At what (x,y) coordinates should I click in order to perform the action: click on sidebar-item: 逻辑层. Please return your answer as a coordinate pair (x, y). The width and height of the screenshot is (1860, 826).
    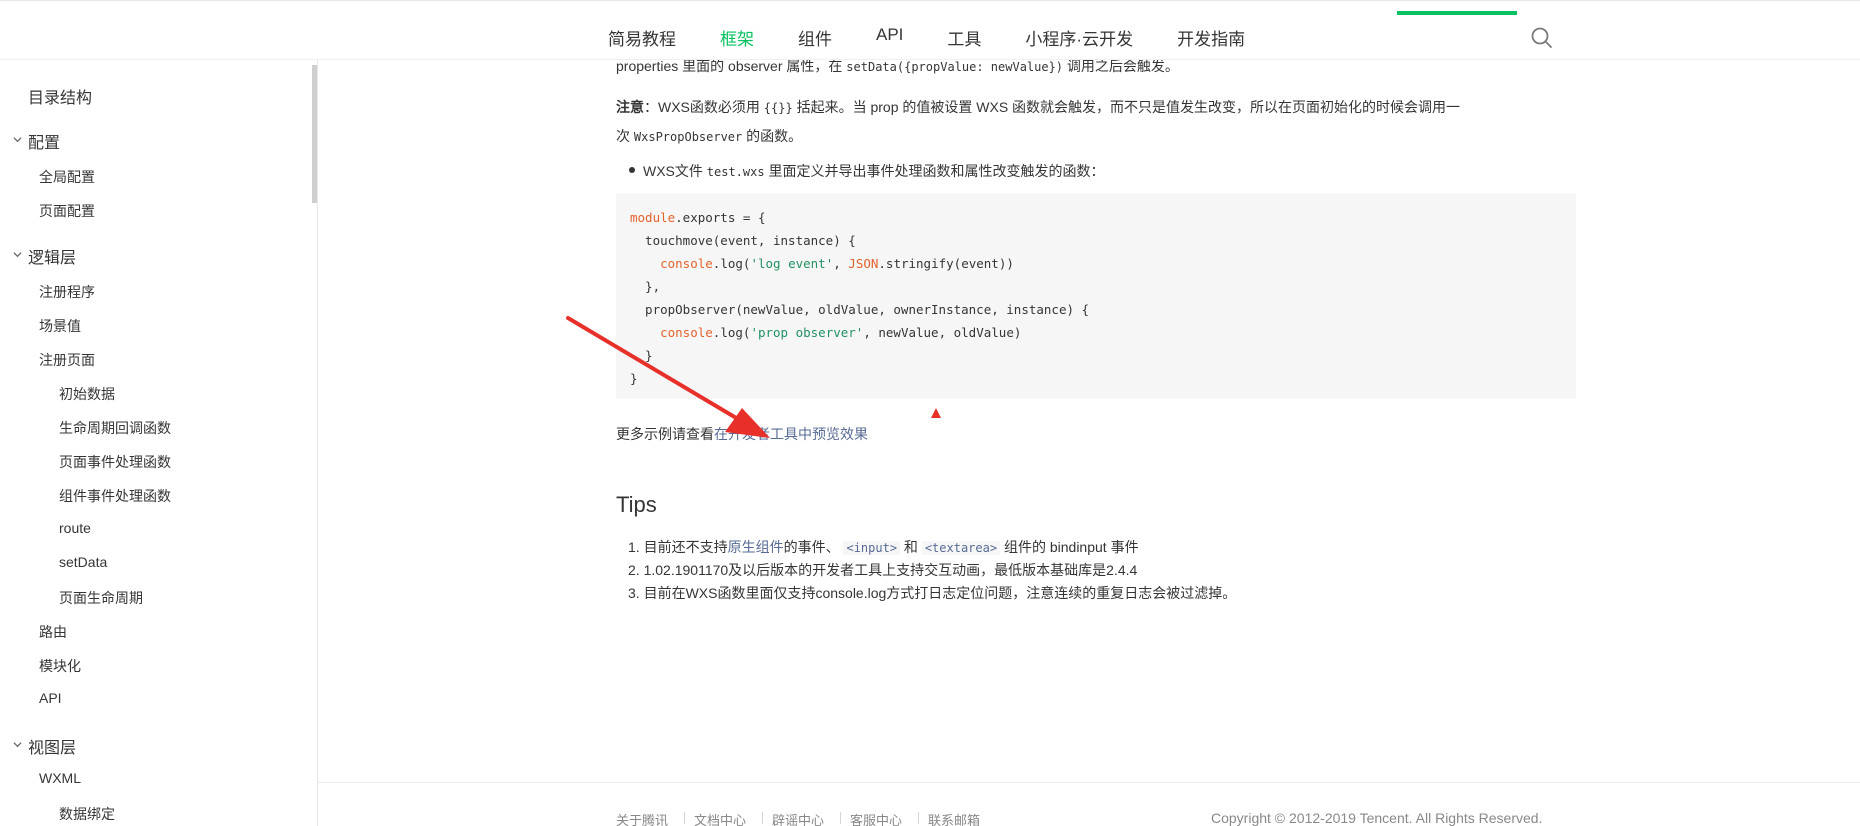
    Looking at the image, I should click on (52, 256).